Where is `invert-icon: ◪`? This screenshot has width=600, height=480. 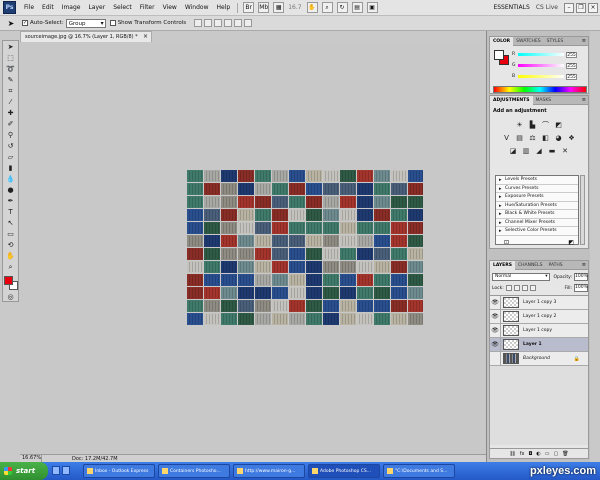
invert-icon: ◪ is located at coordinates (513, 151).